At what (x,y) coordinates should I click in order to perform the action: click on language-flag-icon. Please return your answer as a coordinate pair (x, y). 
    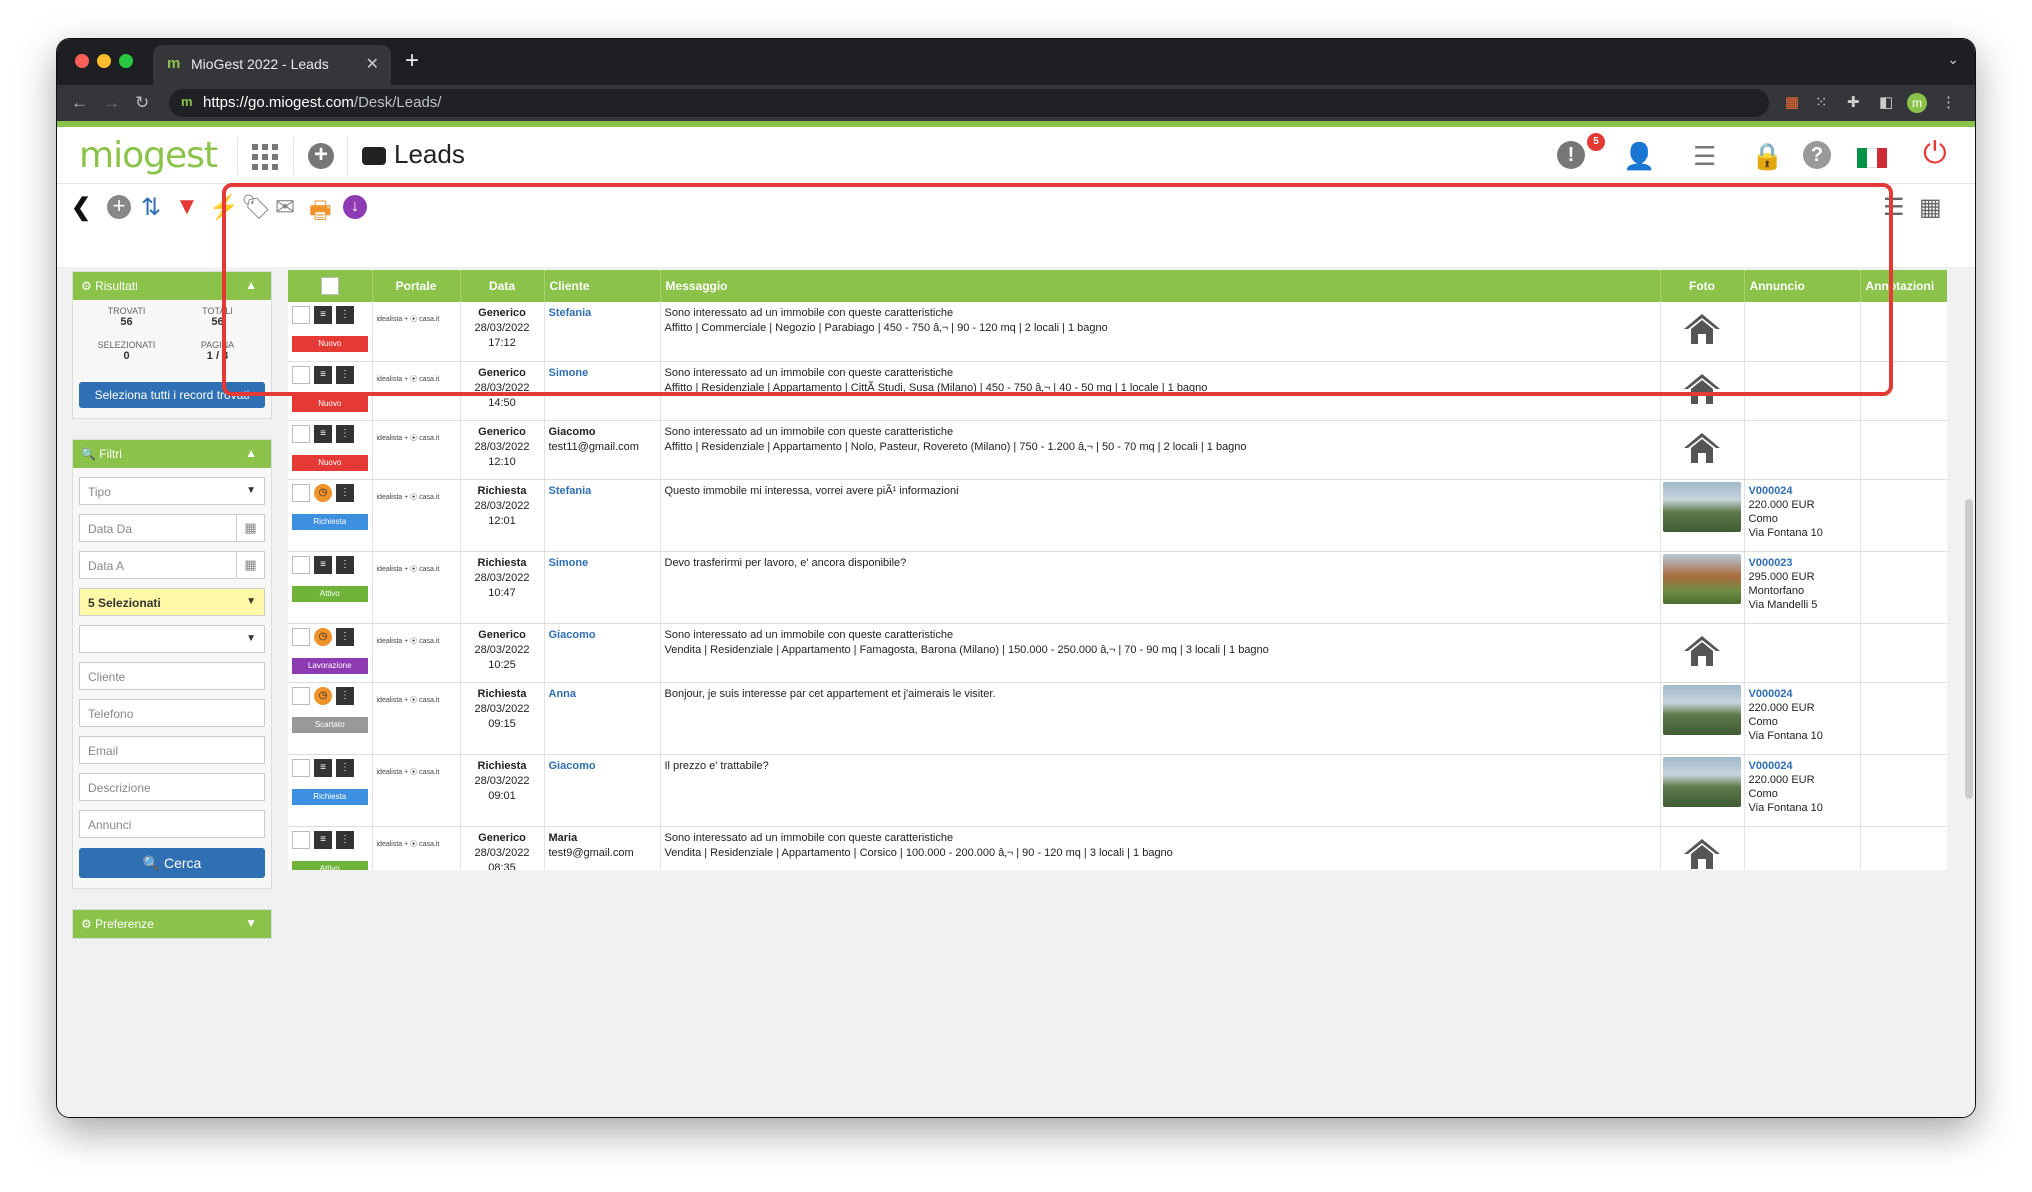
    Looking at the image, I should click on (1872, 158).